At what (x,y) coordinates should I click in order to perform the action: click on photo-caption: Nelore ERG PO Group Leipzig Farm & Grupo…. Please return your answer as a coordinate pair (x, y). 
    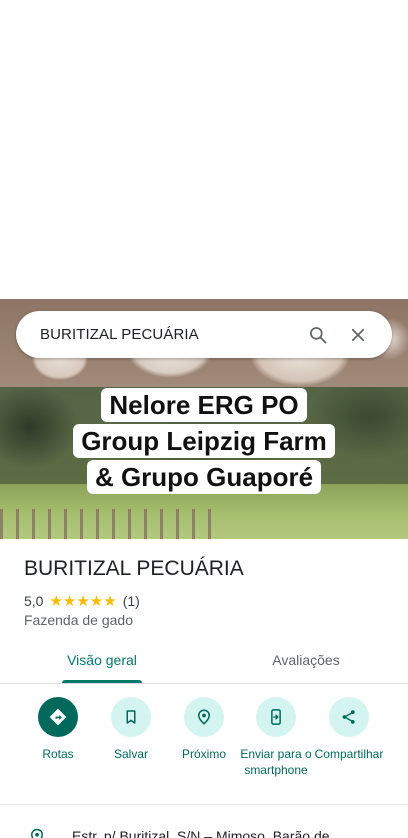
    Looking at the image, I should click on (204, 441).